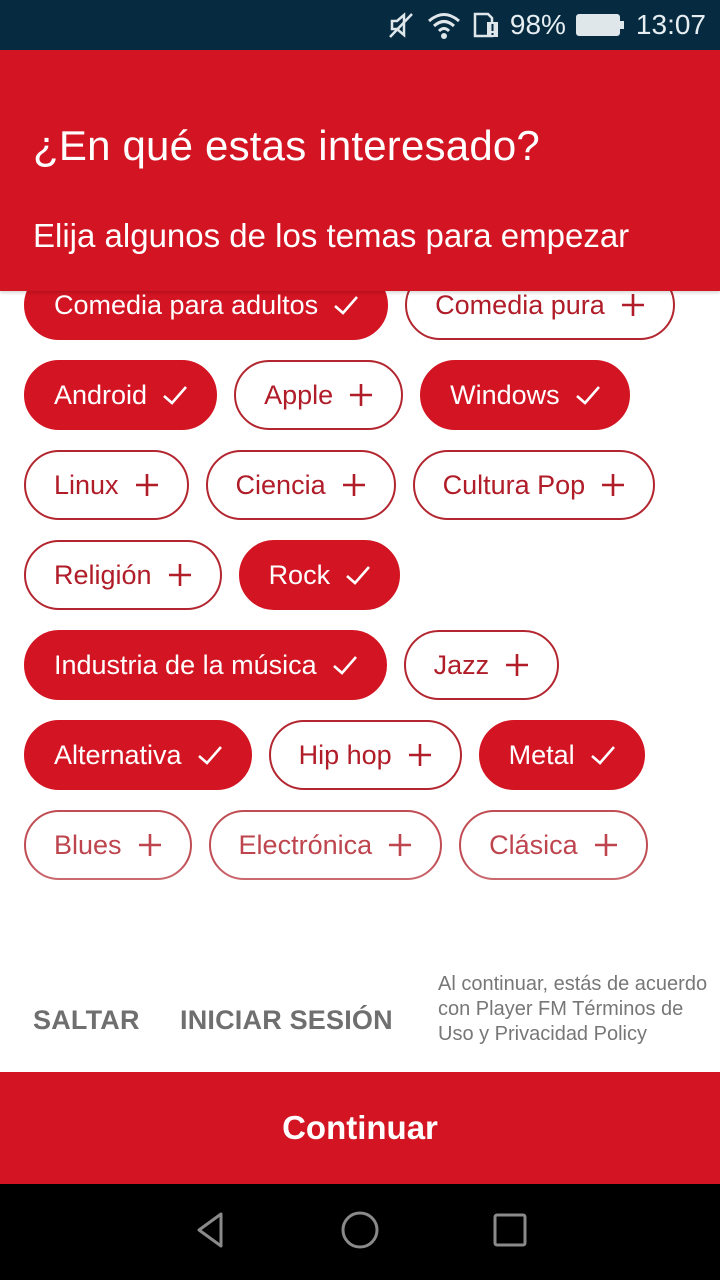 The height and width of the screenshot is (1280, 720). Describe the element at coordinates (461, 664) in the screenshot. I see `topic-chip-label: Jazz` at that location.